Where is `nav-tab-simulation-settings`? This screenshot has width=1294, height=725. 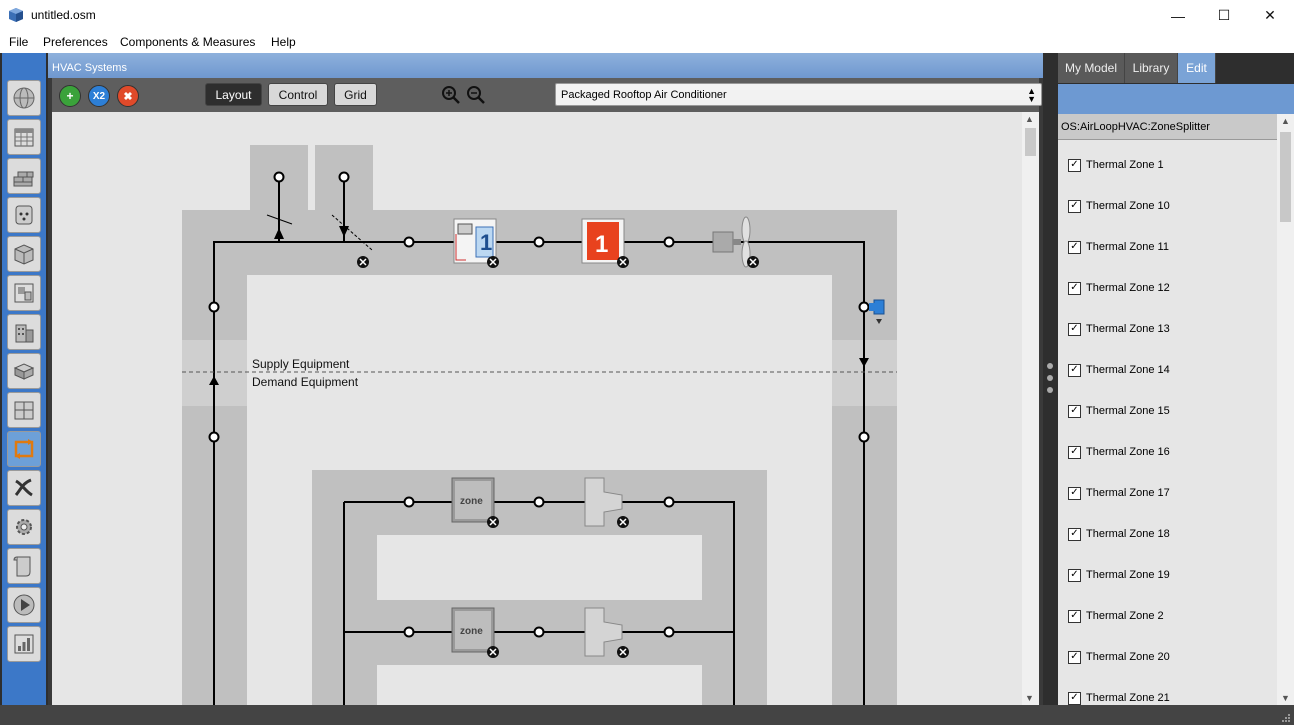 nav-tab-simulation-settings is located at coordinates (24, 527).